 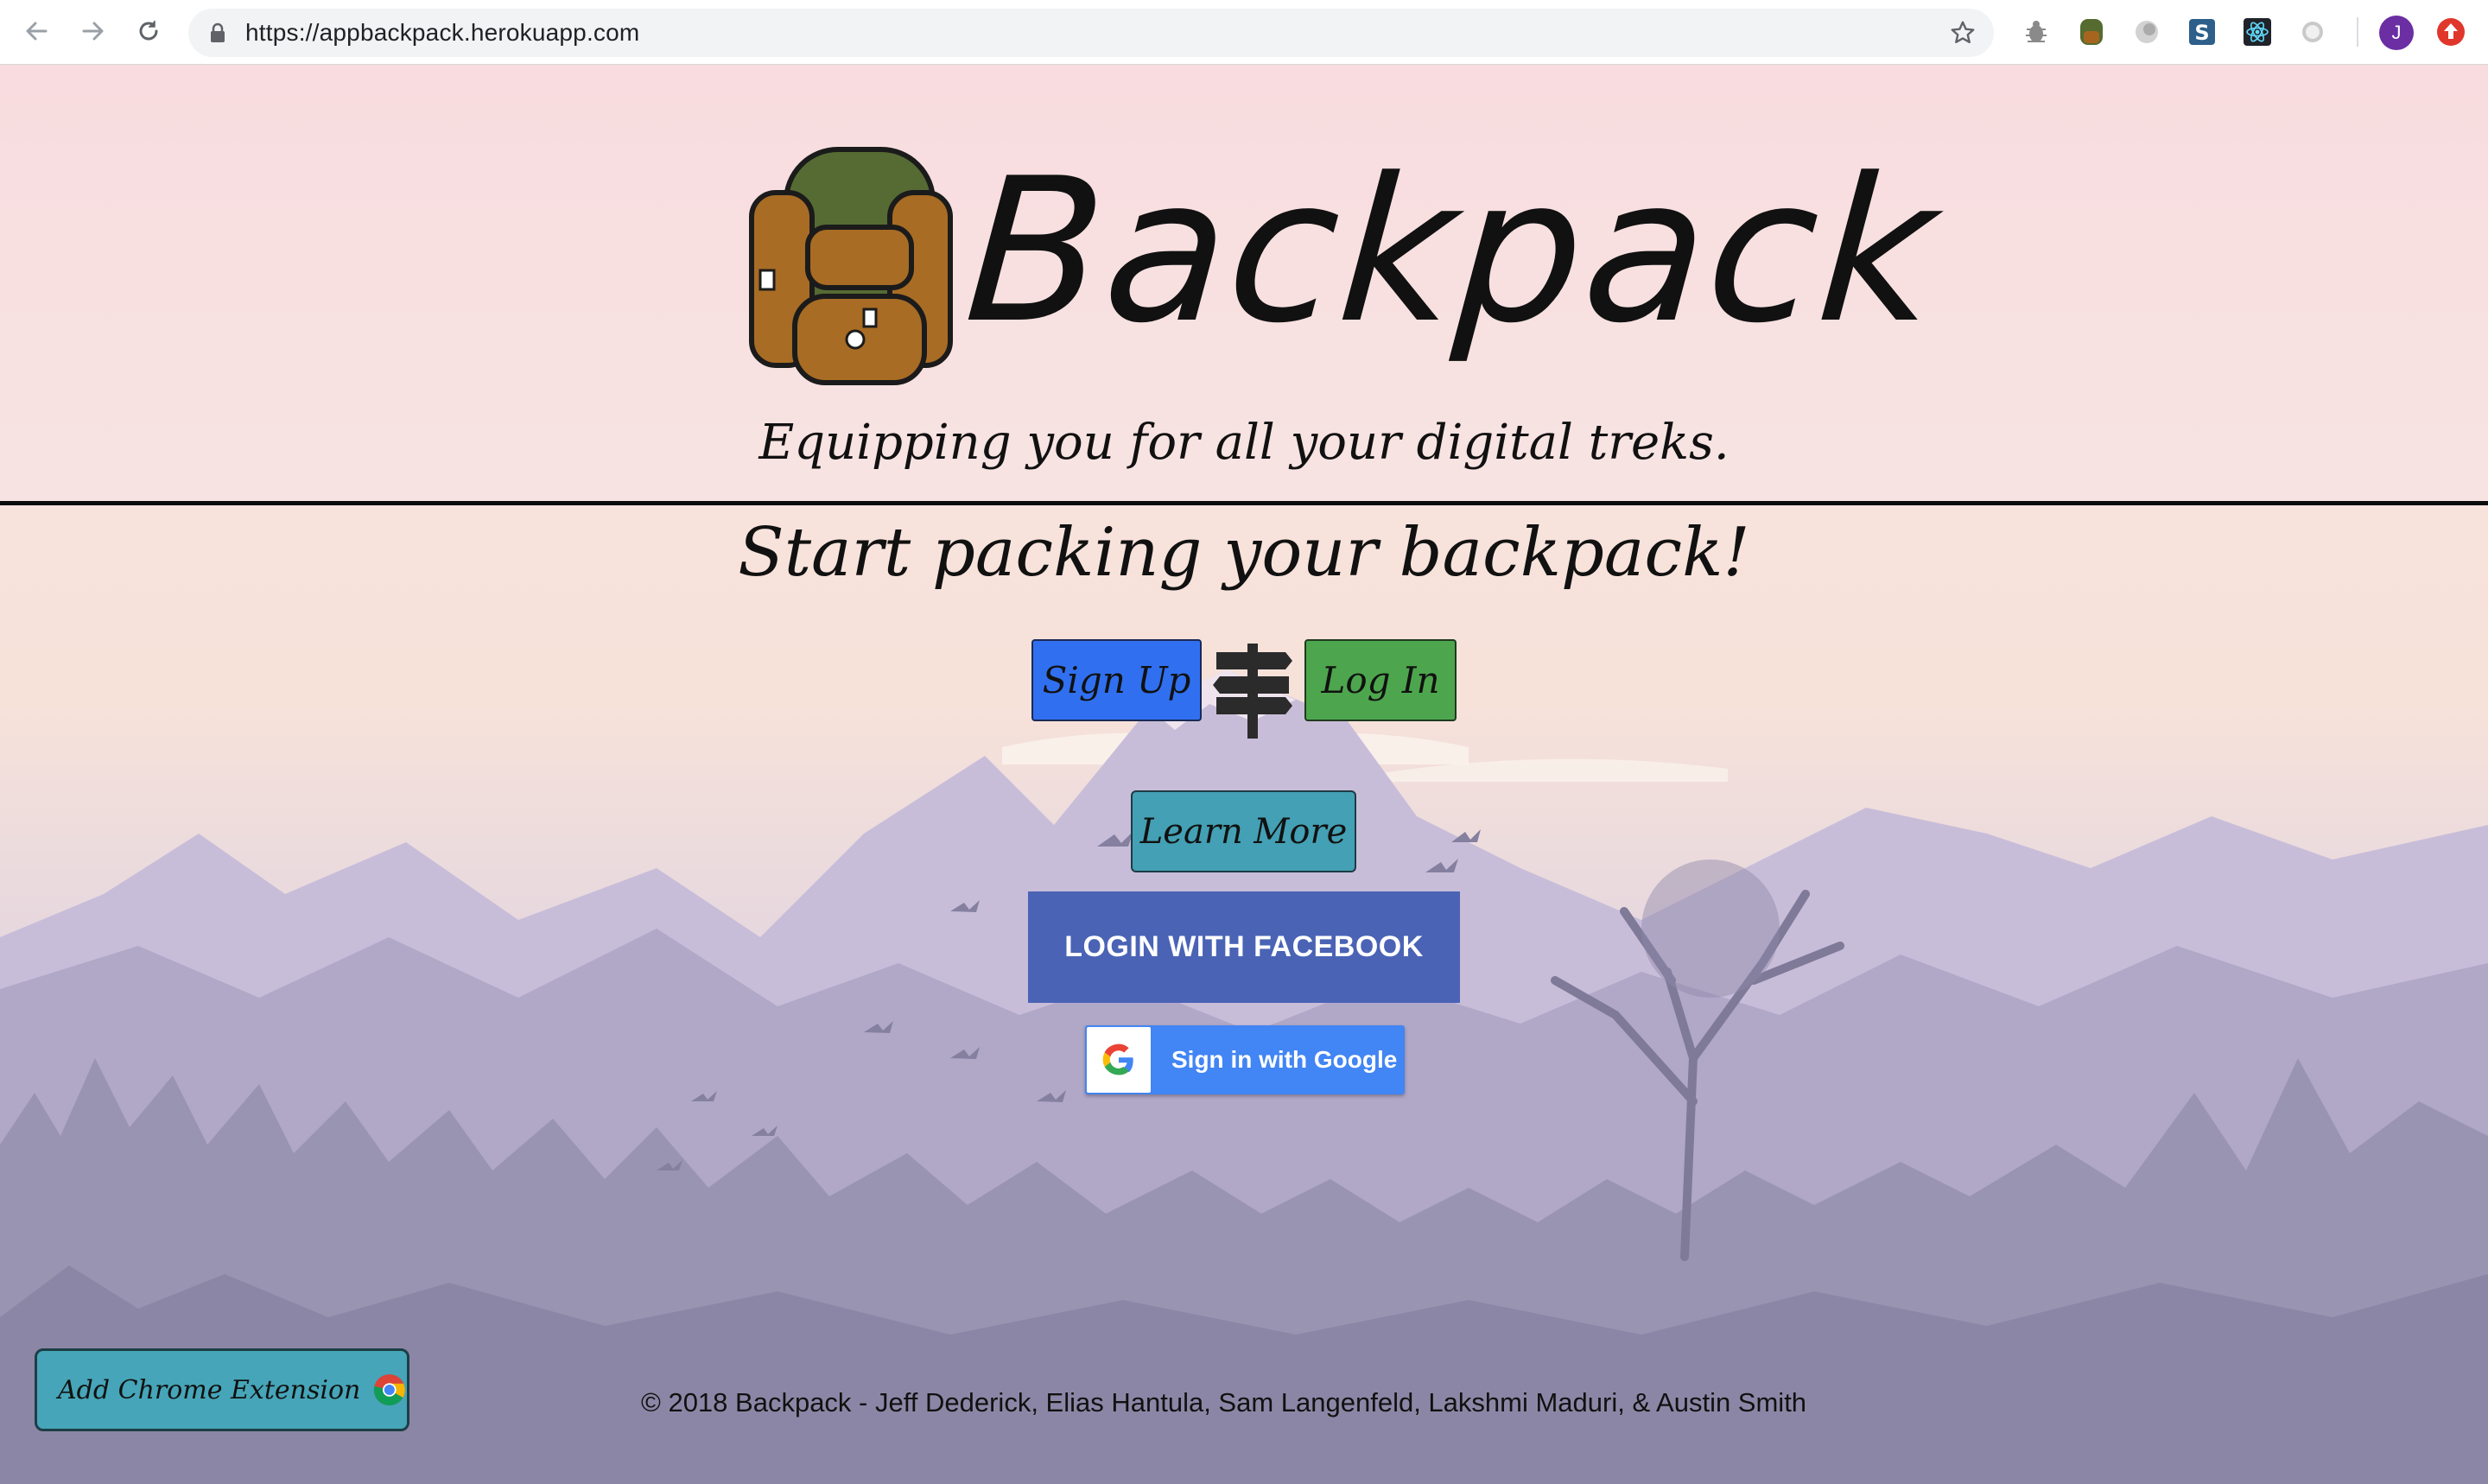 I want to click on add-chrome-extension-button: Add Chrome Extension, so click(x=222, y=1389).